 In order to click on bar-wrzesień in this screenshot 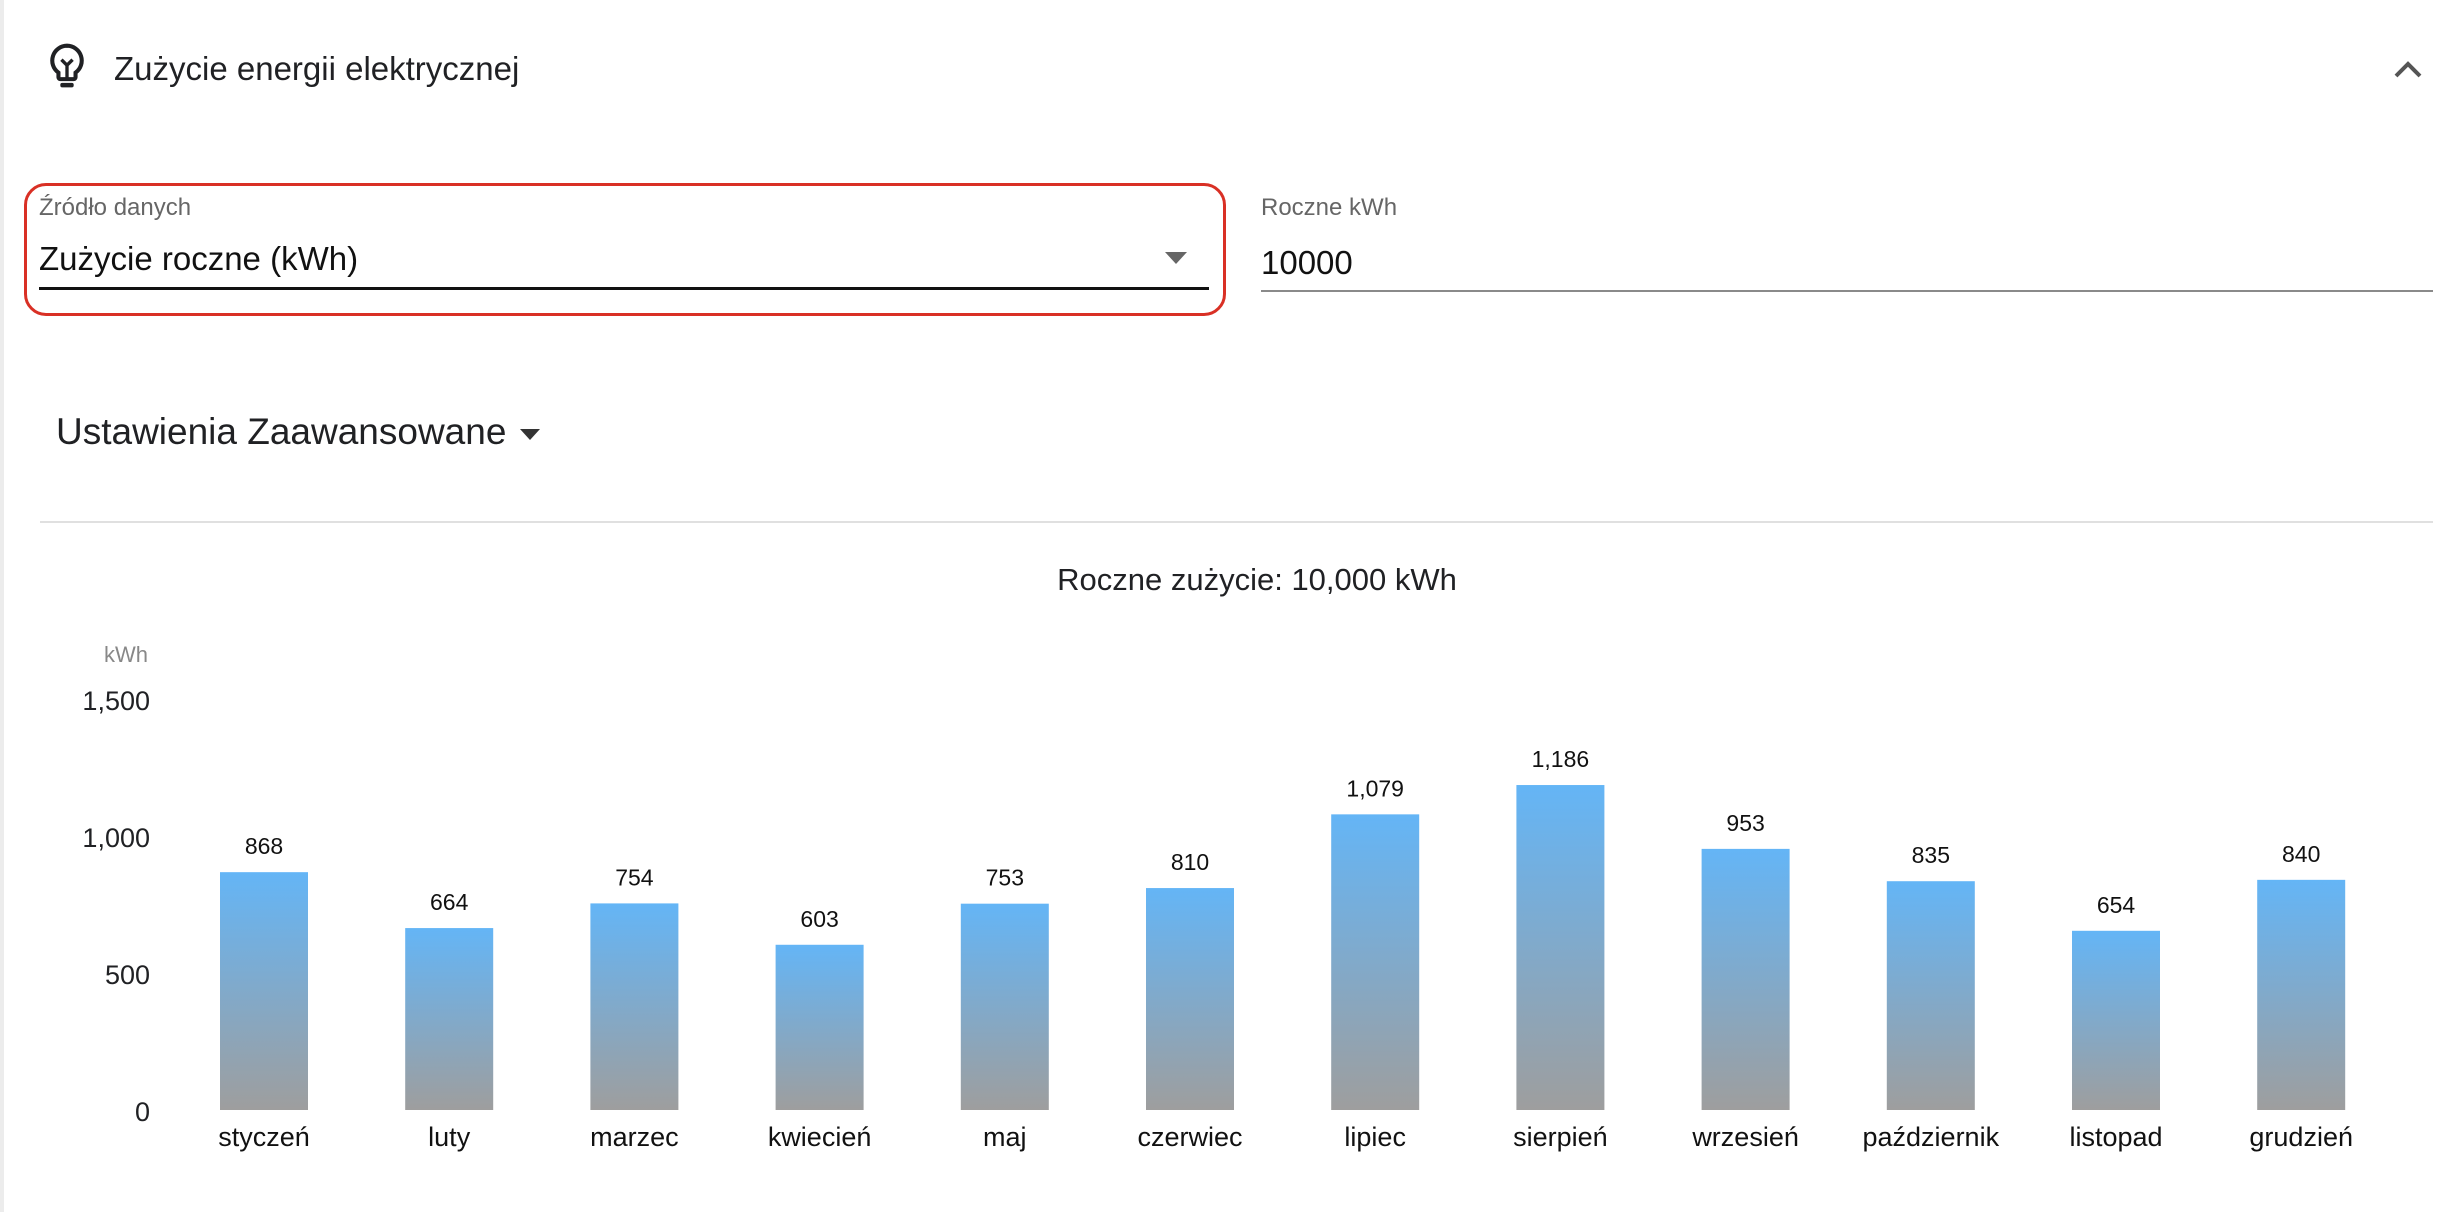, I will do `click(1745, 979)`.